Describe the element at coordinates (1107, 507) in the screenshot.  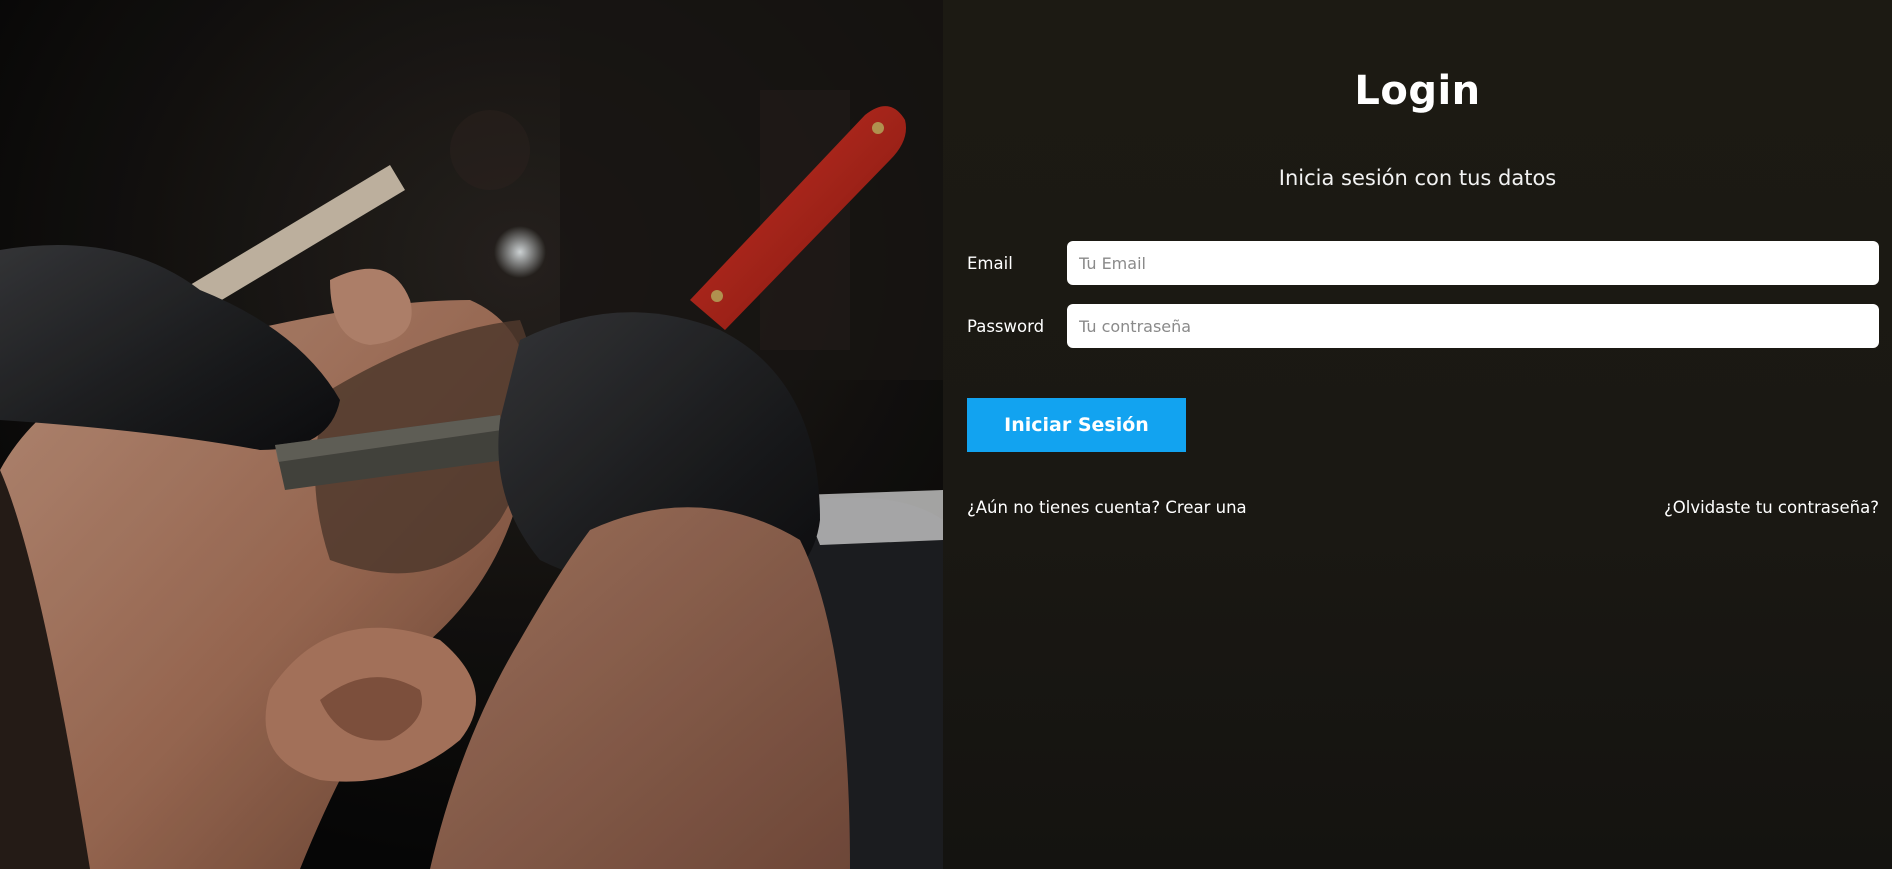
I see `create-account-link: ¿Aún no tienes cuenta? Crear una` at that location.